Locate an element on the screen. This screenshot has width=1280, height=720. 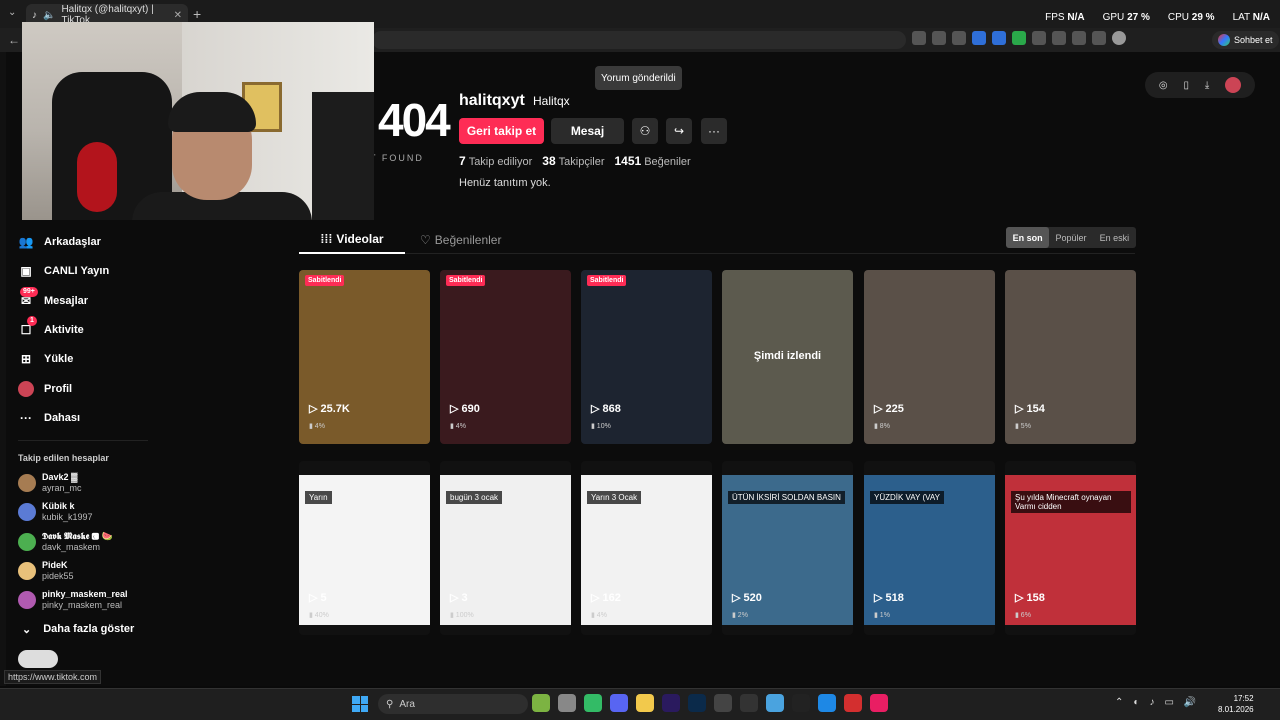
windows-start-icon is located at coordinates (360, 704).